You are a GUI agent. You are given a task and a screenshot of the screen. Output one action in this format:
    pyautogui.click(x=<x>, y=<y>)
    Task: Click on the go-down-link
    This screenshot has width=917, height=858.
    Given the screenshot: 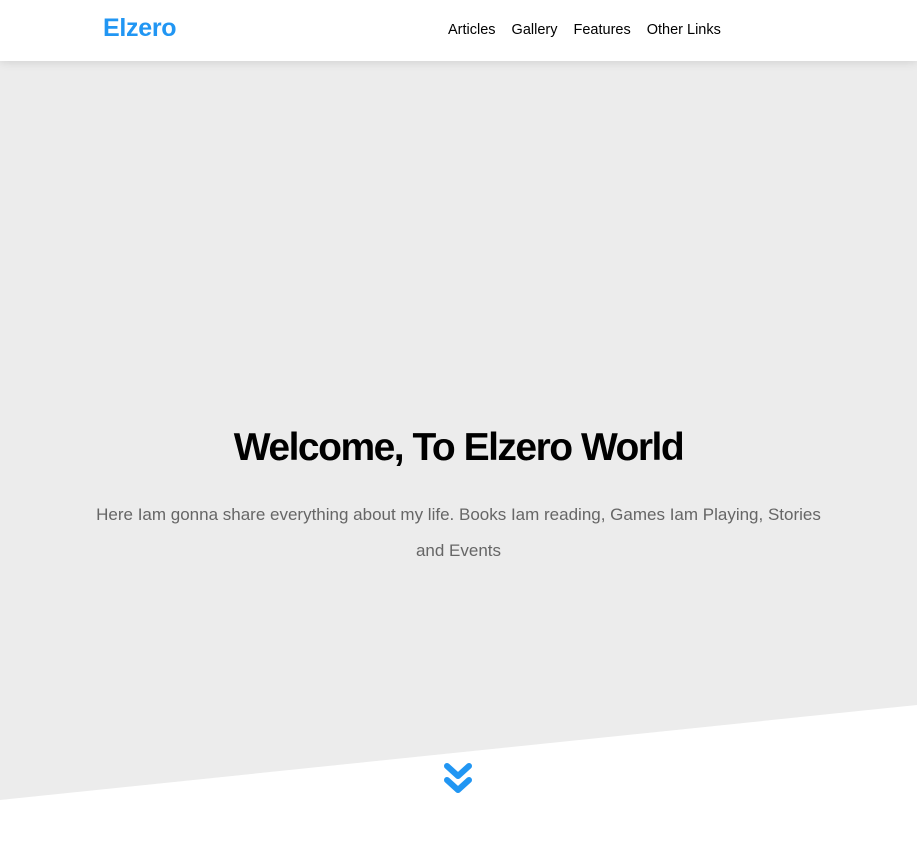 What is the action you would take?
    pyautogui.click(x=458, y=781)
    